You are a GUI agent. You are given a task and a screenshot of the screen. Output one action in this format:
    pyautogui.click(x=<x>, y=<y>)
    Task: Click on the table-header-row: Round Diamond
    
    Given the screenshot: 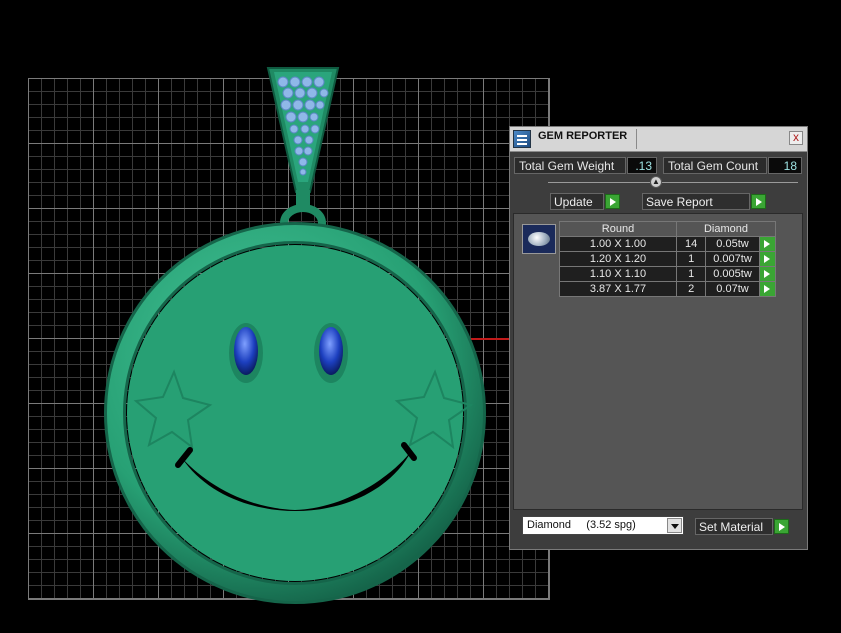 What is the action you would take?
    pyautogui.click(x=667, y=229)
    